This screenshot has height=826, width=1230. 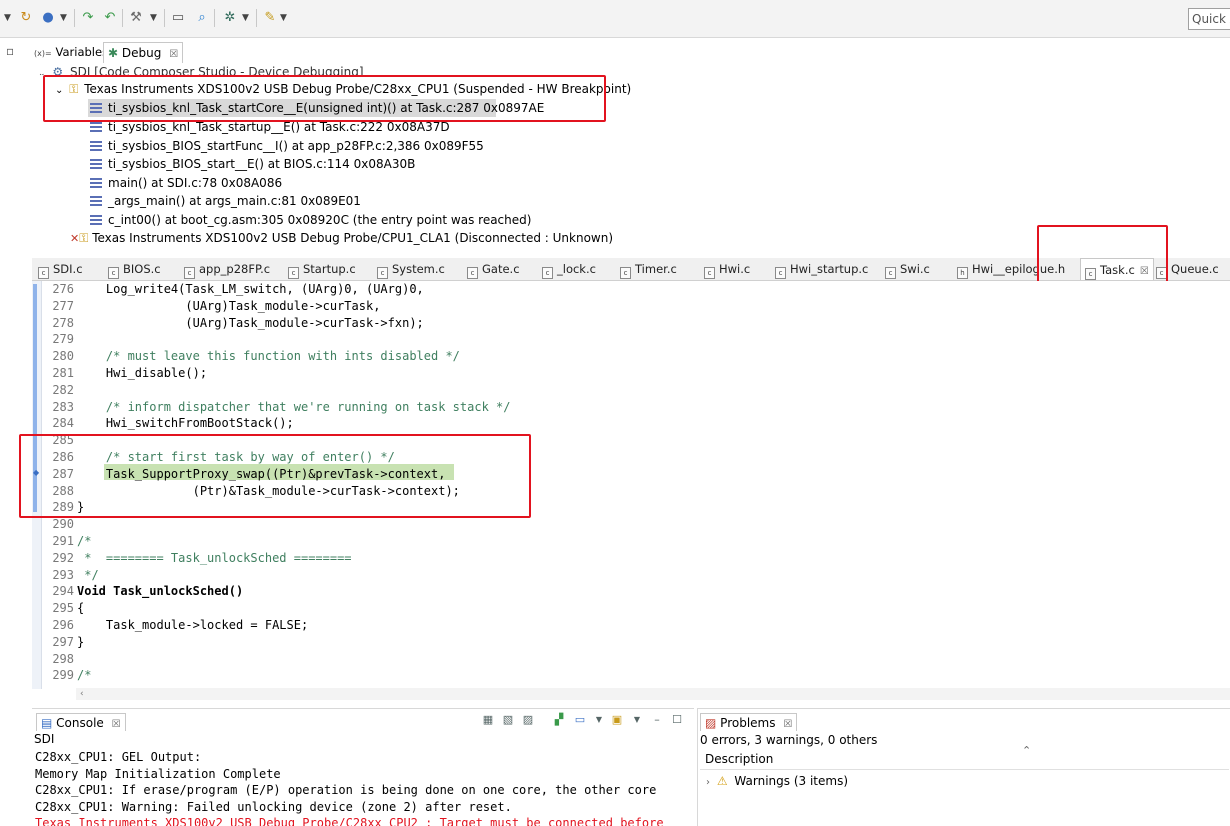 What do you see at coordinates (80, 608) in the screenshot?
I see `code-line: {` at bounding box center [80, 608].